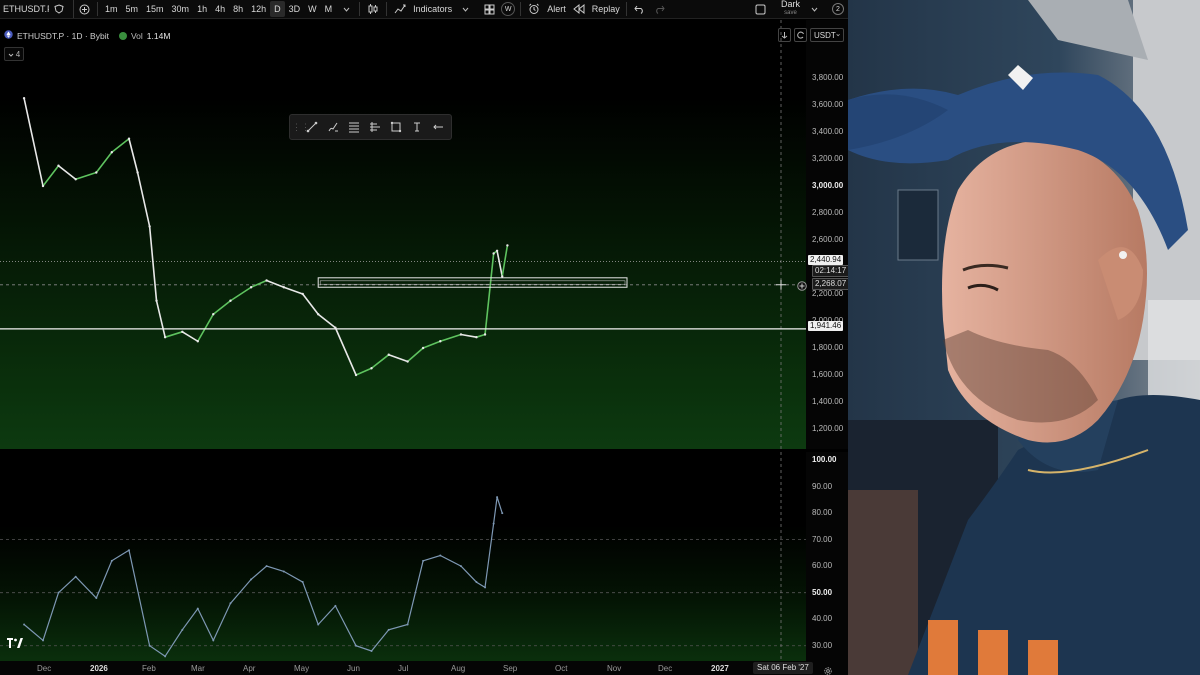  Describe the element at coordinates (822, 645) in the screenshot. I see `oscillator-tick-label: 30.00` at that location.